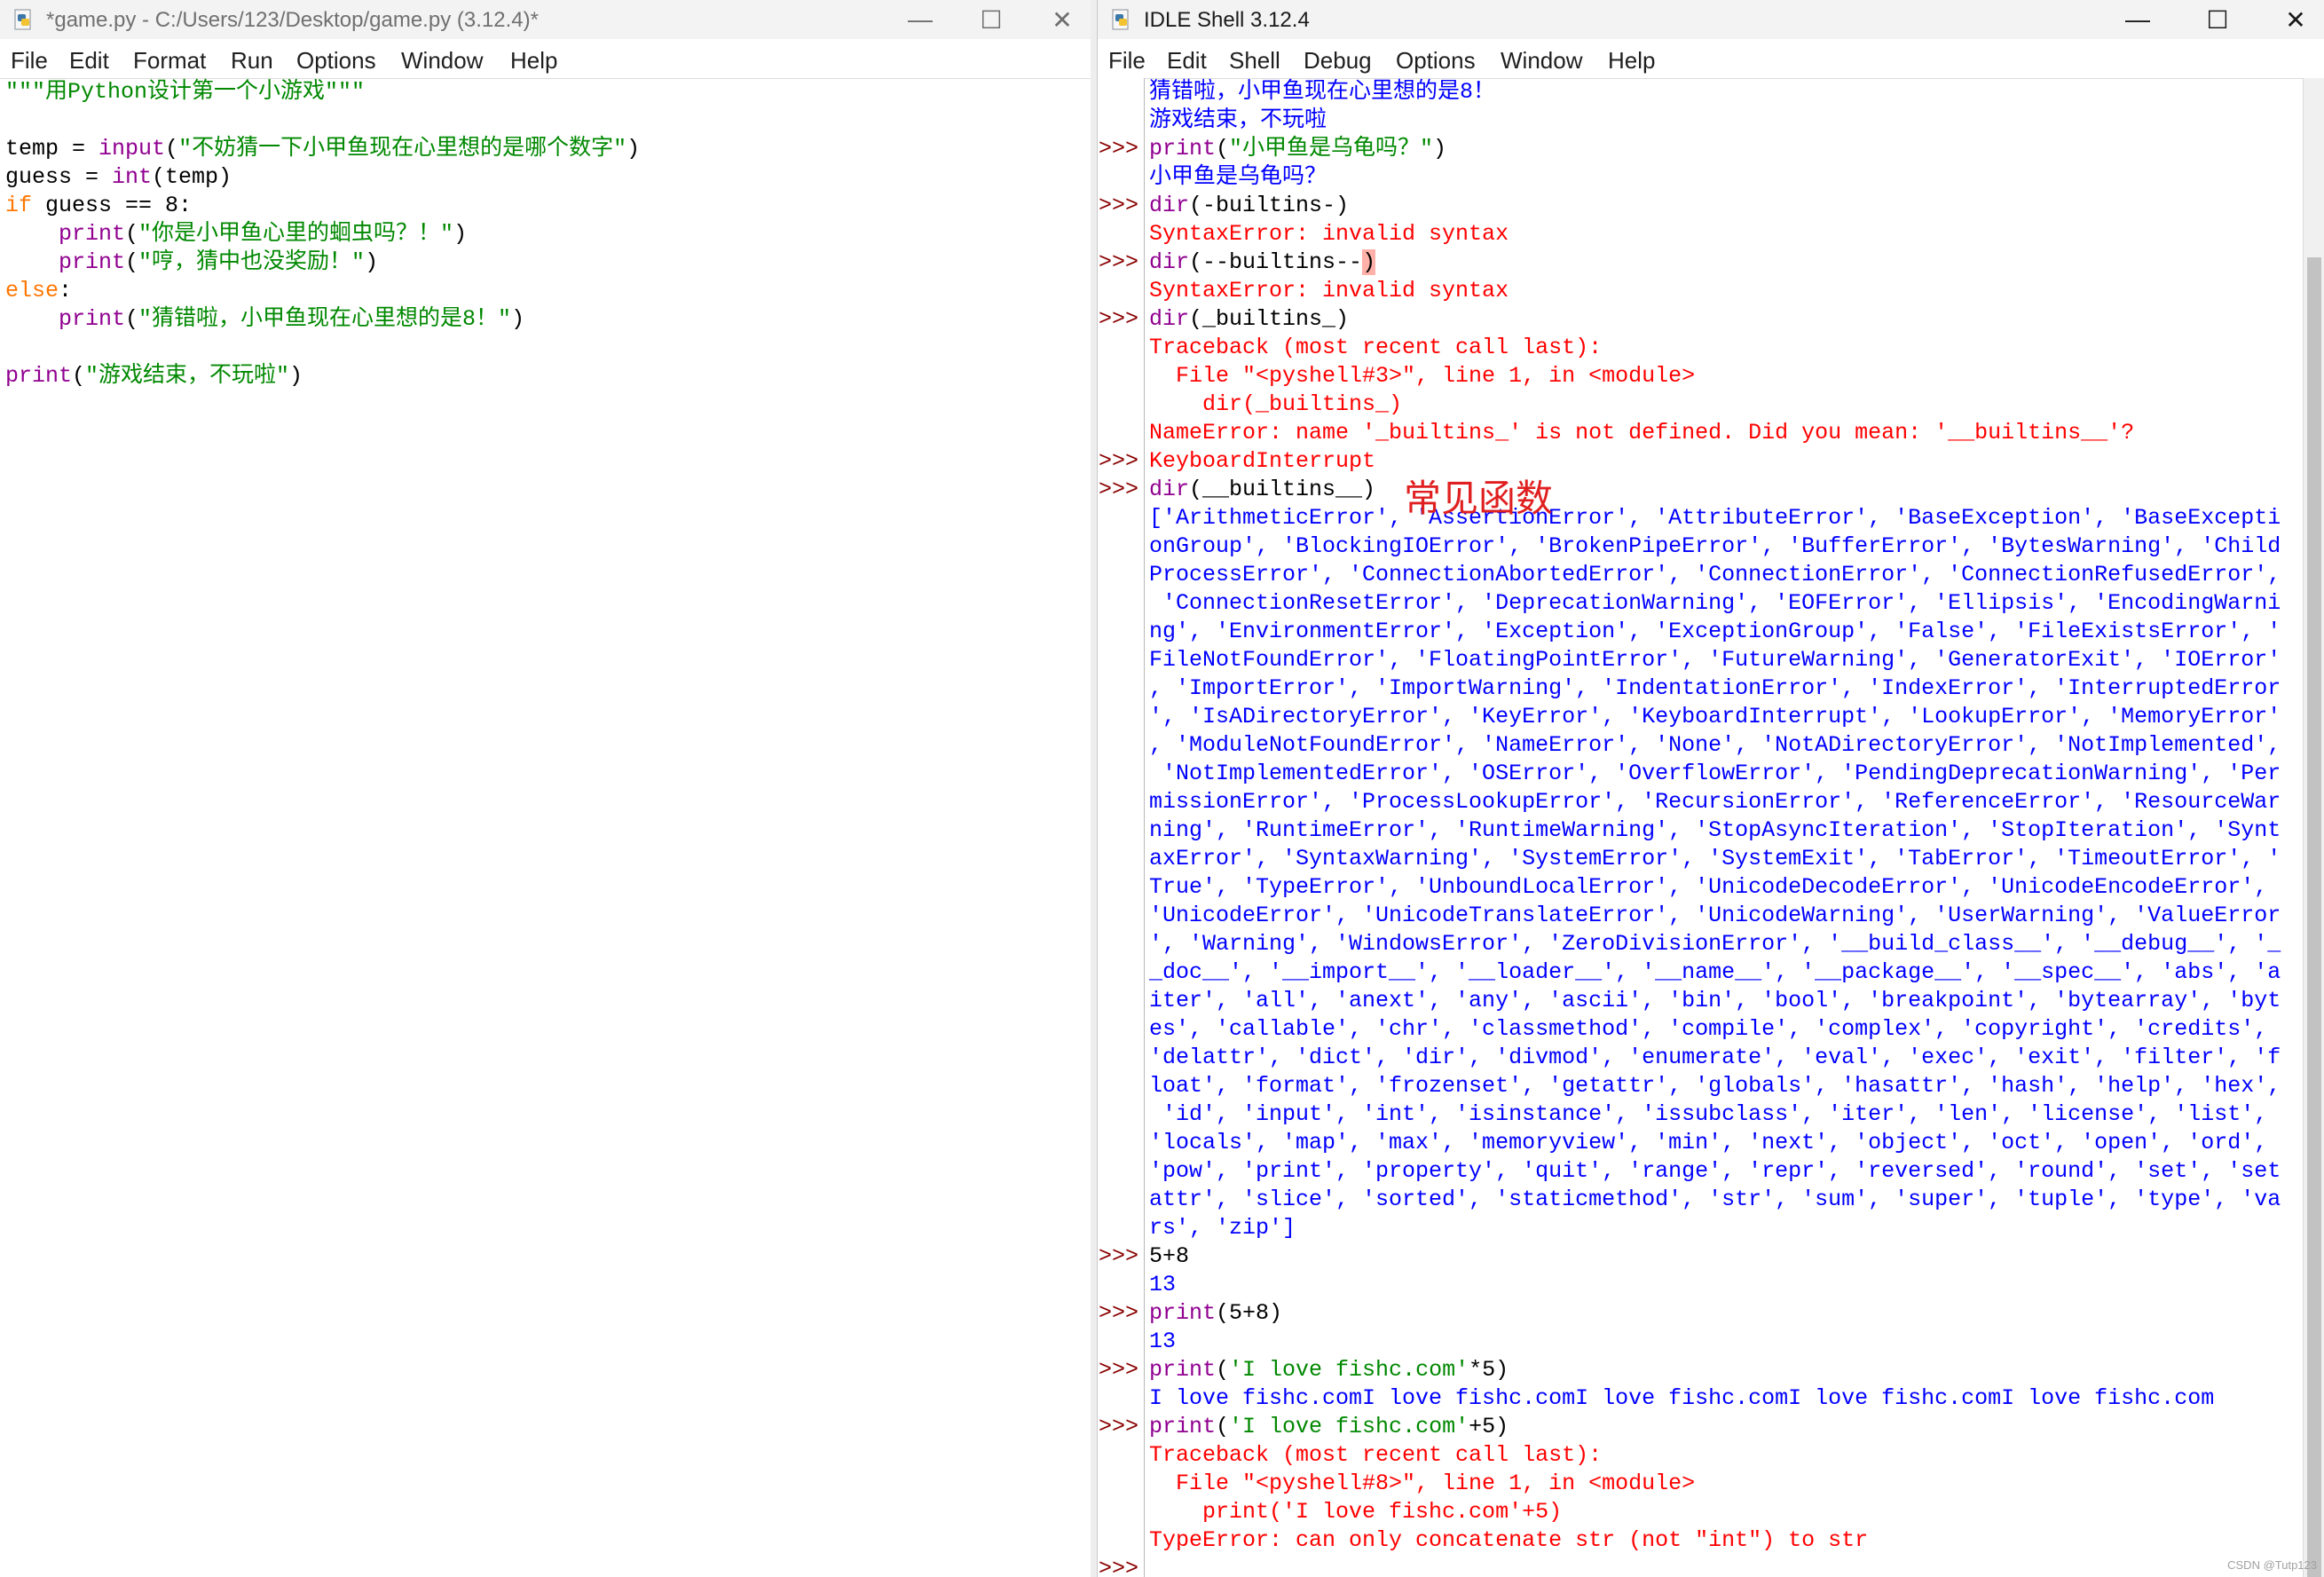 This screenshot has height=1577, width=2324. I want to click on editor-close-button: ✕, so click(1062, 19).